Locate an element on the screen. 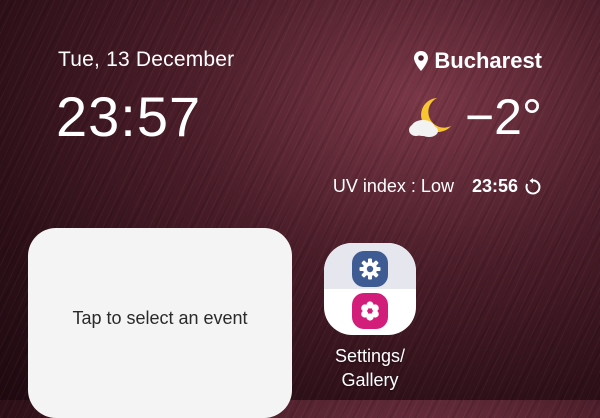 The image size is (600, 418). location-pin-icon is located at coordinates (421, 61).